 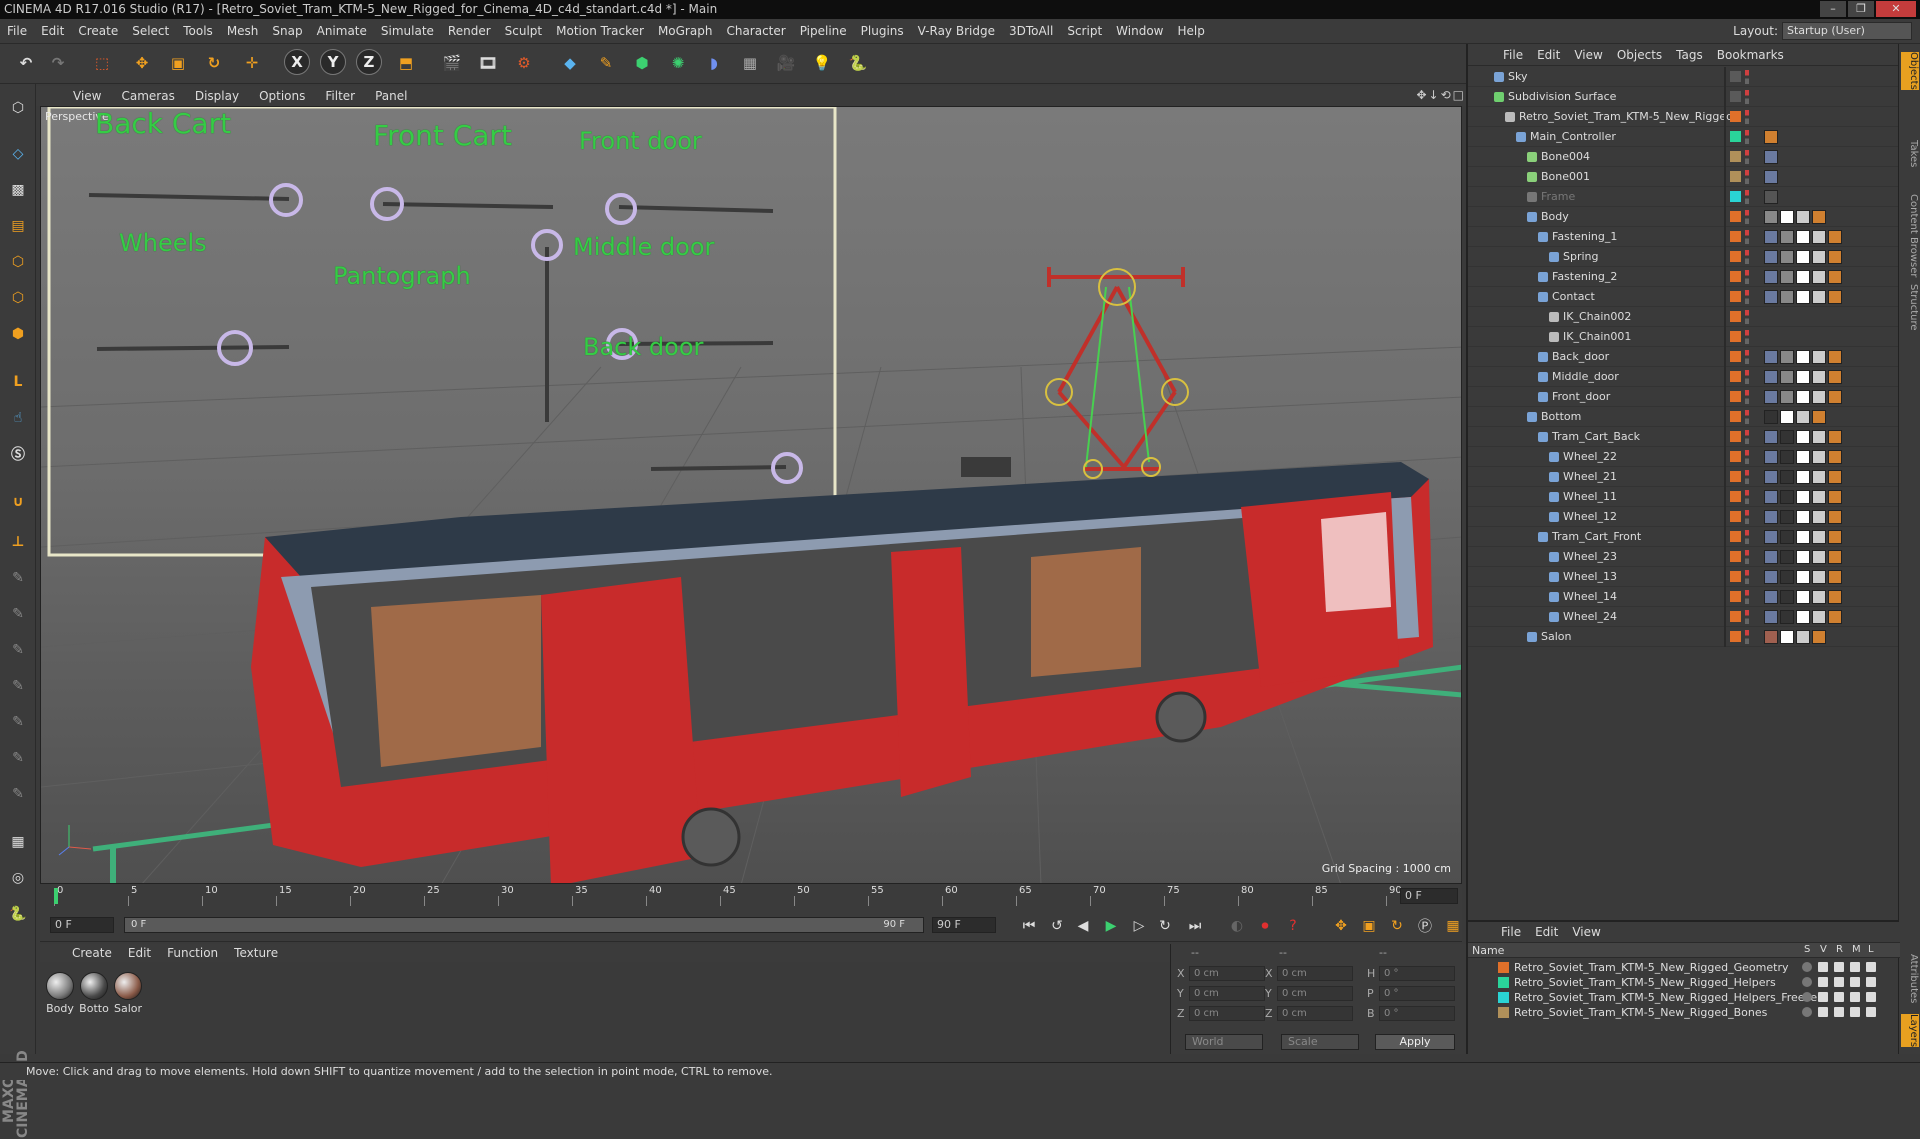 What do you see at coordinates (18, 190) in the screenshot?
I see `texture-mode-icon: ▩` at bounding box center [18, 190].